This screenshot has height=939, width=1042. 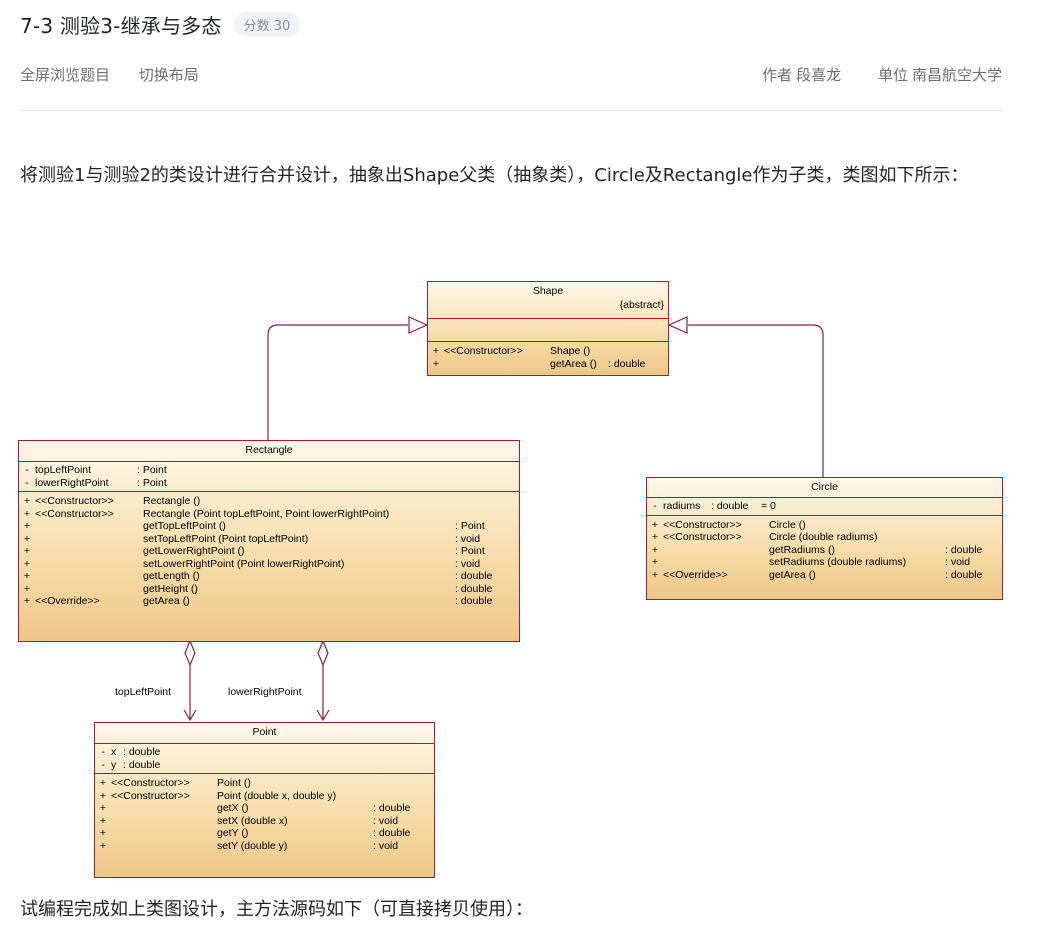 I want to click on attr-initial-value: = 0, so click(x=768, y=506).